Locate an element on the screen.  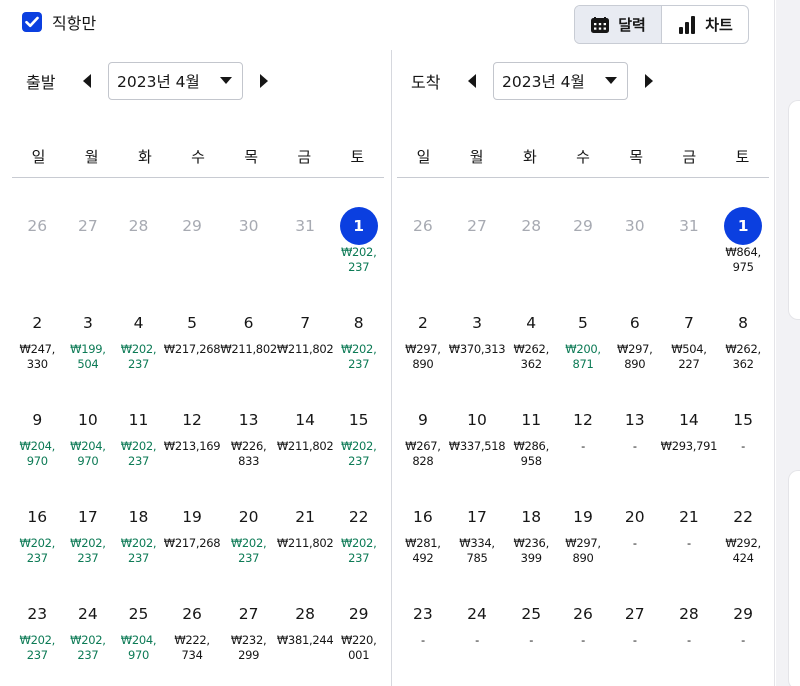
side-panel-edge is located at coordinates (788, 343).